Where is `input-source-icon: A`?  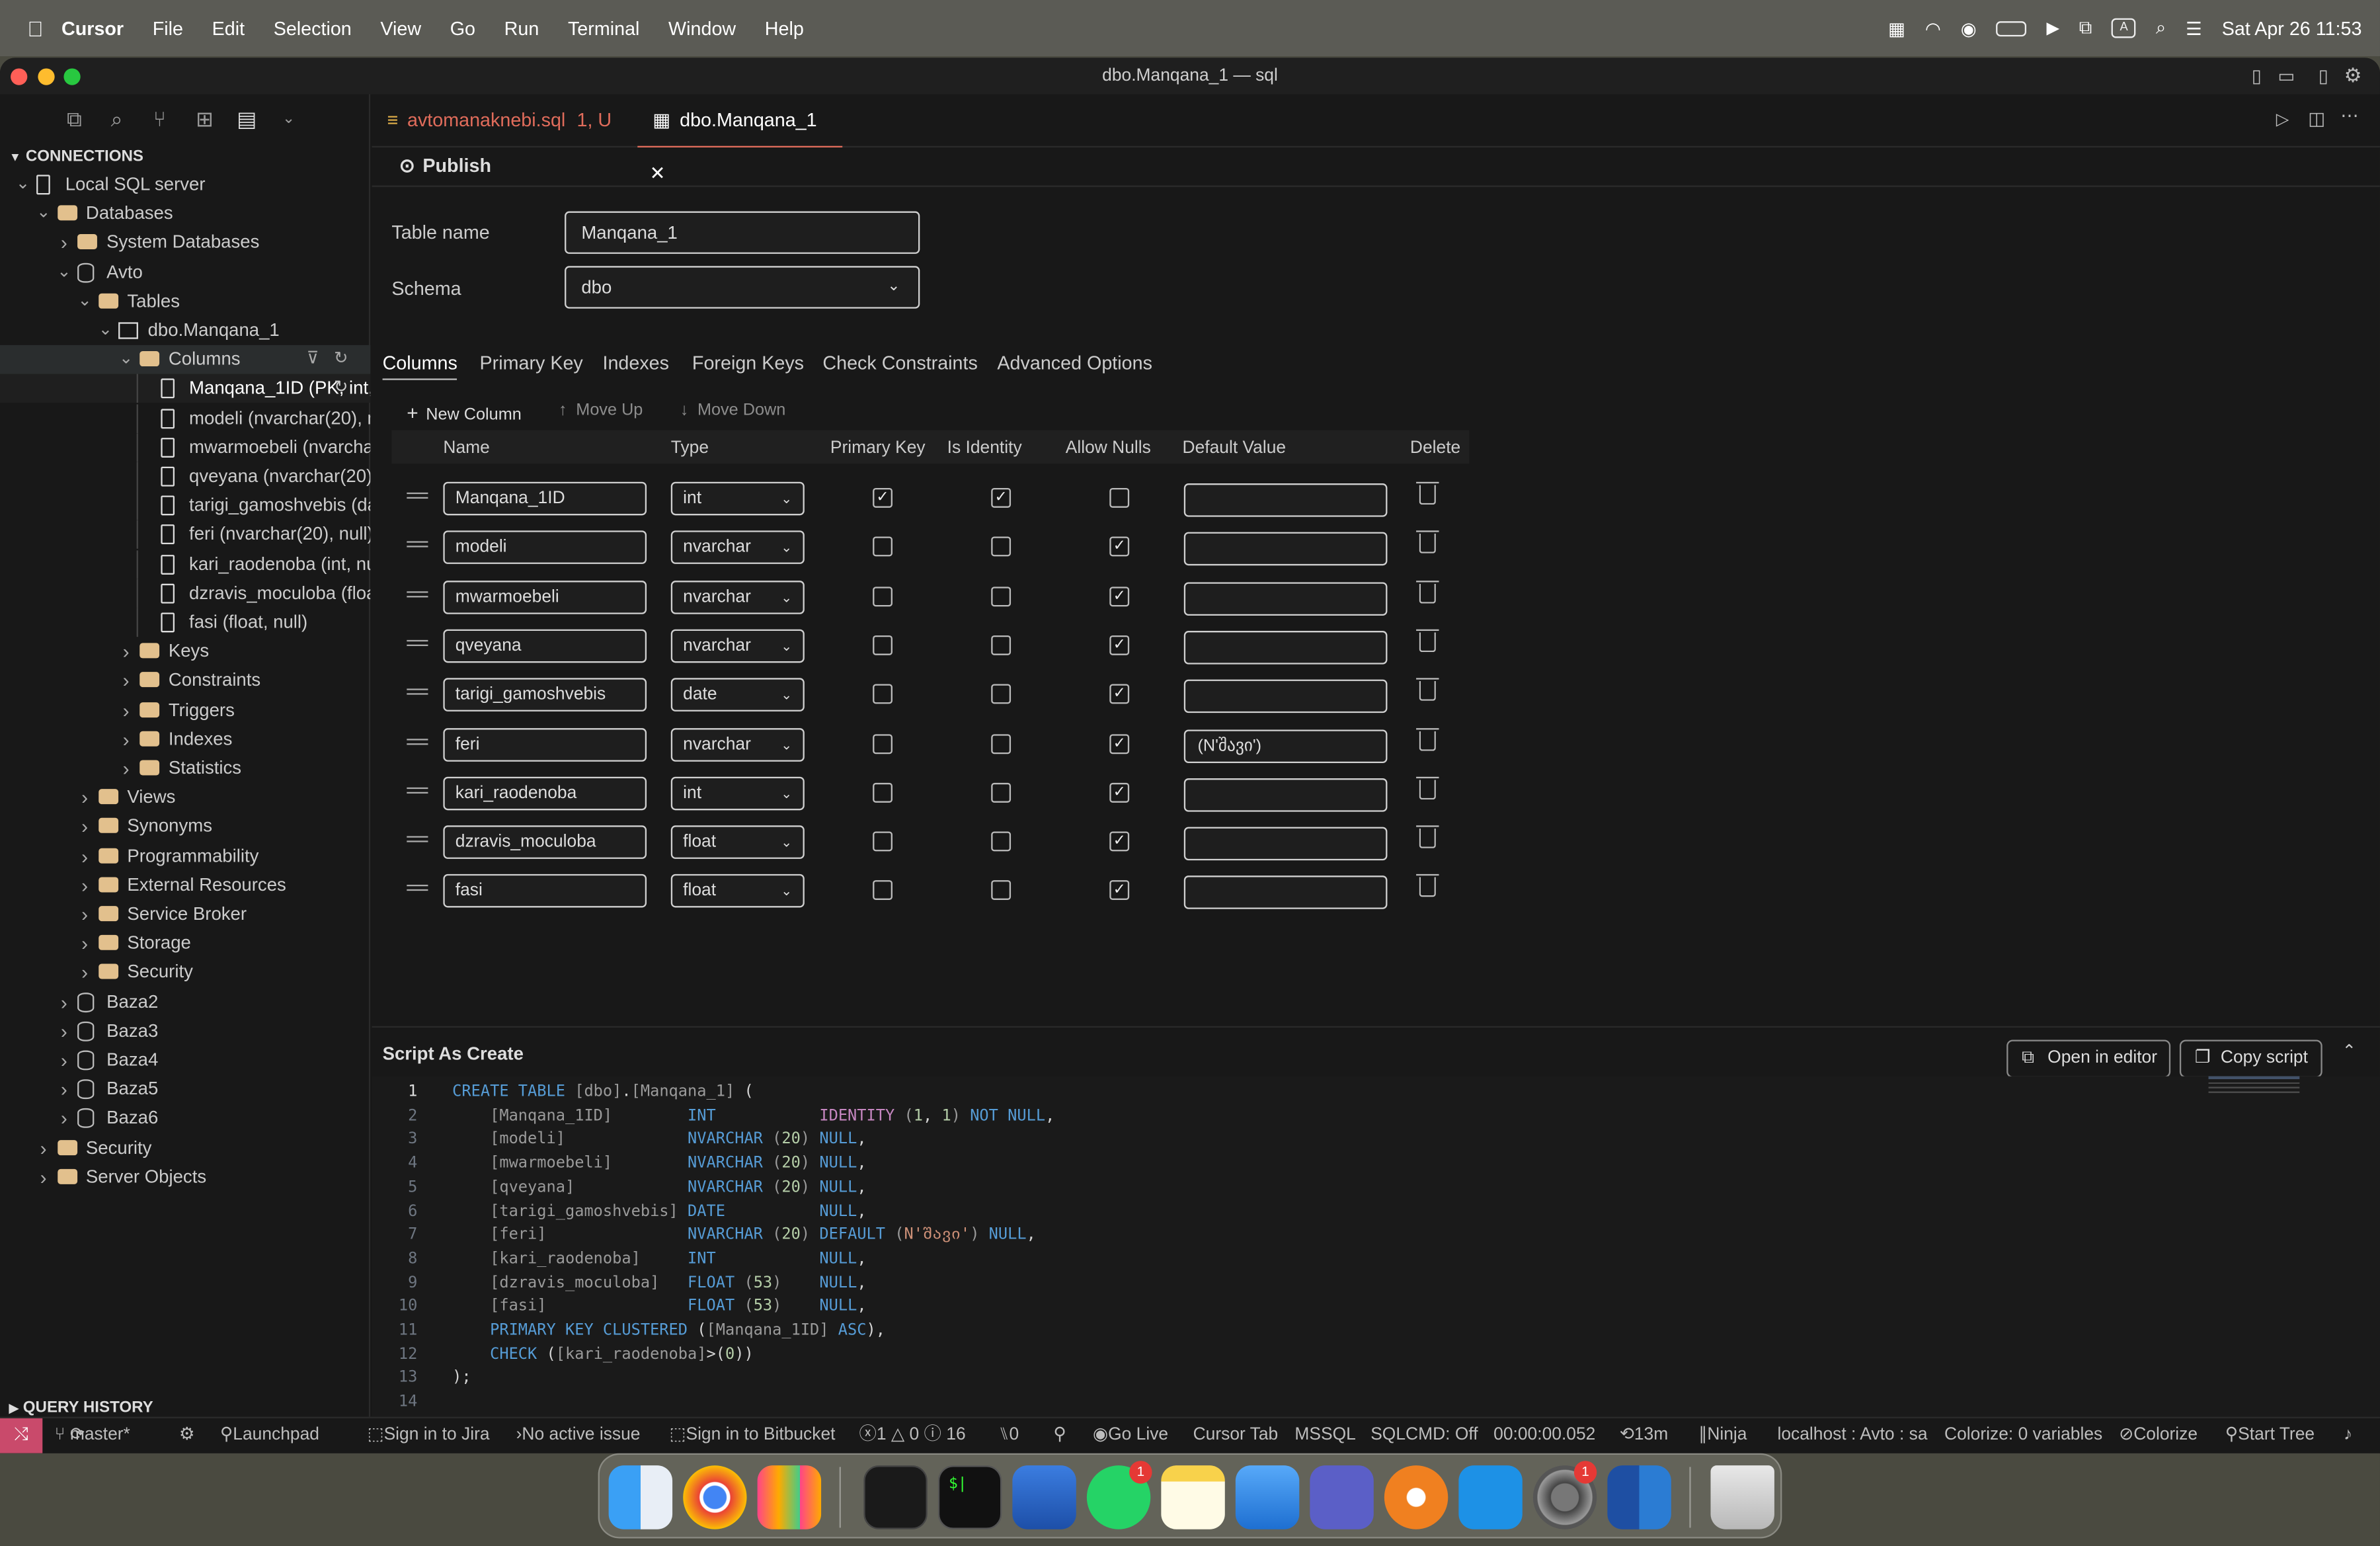
input-source-icon: A is located at coordinates (2124, 28).